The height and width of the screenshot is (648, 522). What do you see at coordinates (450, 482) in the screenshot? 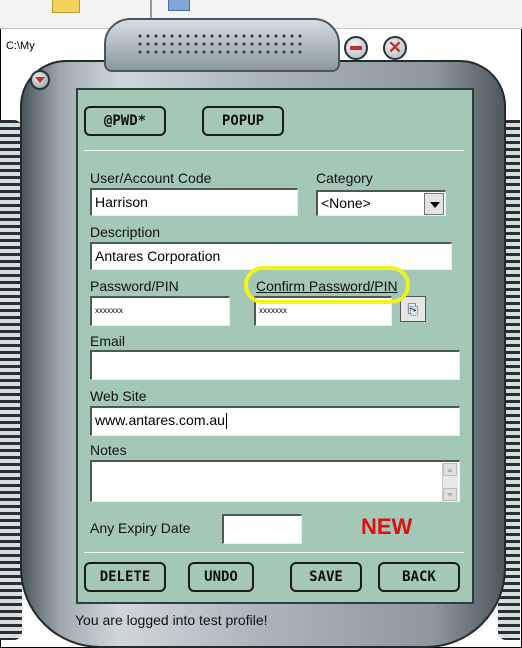
I see `notes-scrollbar` at bounding box center [450, 482].